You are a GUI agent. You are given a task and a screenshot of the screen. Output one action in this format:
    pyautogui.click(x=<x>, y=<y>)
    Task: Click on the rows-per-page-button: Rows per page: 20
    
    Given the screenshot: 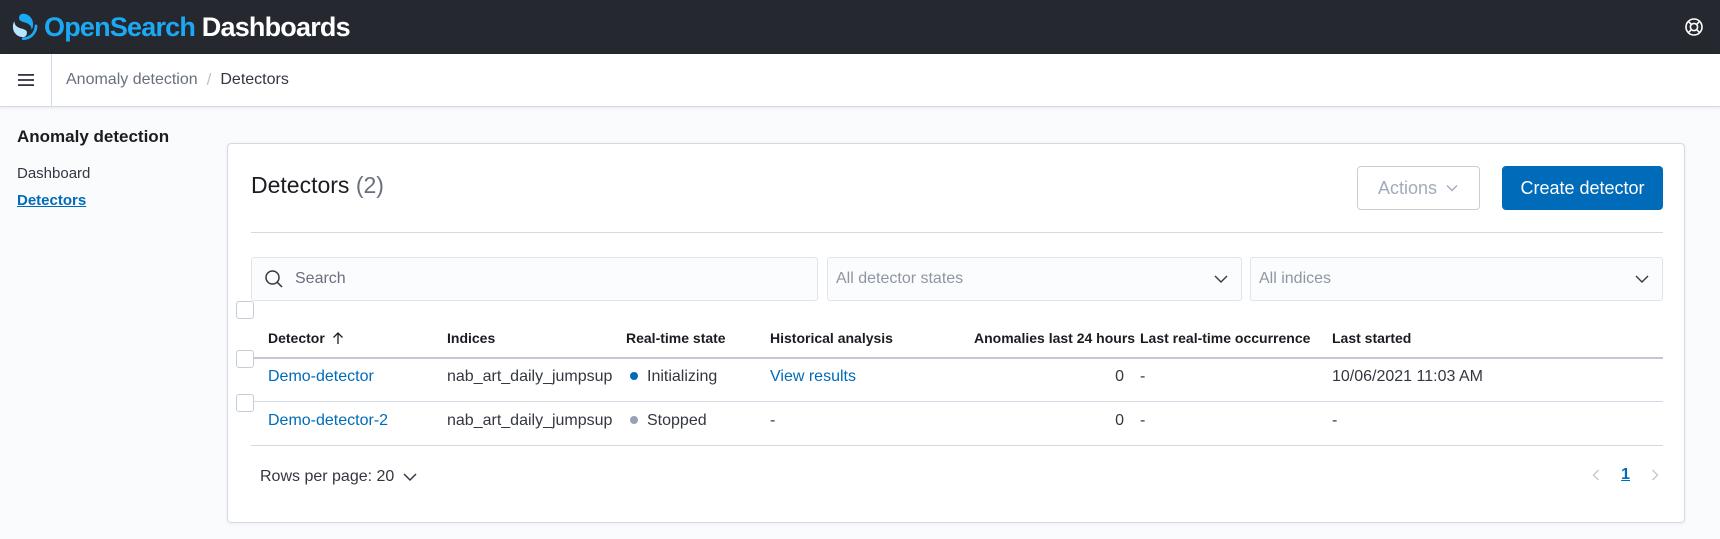 What is the action you would take?
    pyautogui.click(x=339, y=477)
    